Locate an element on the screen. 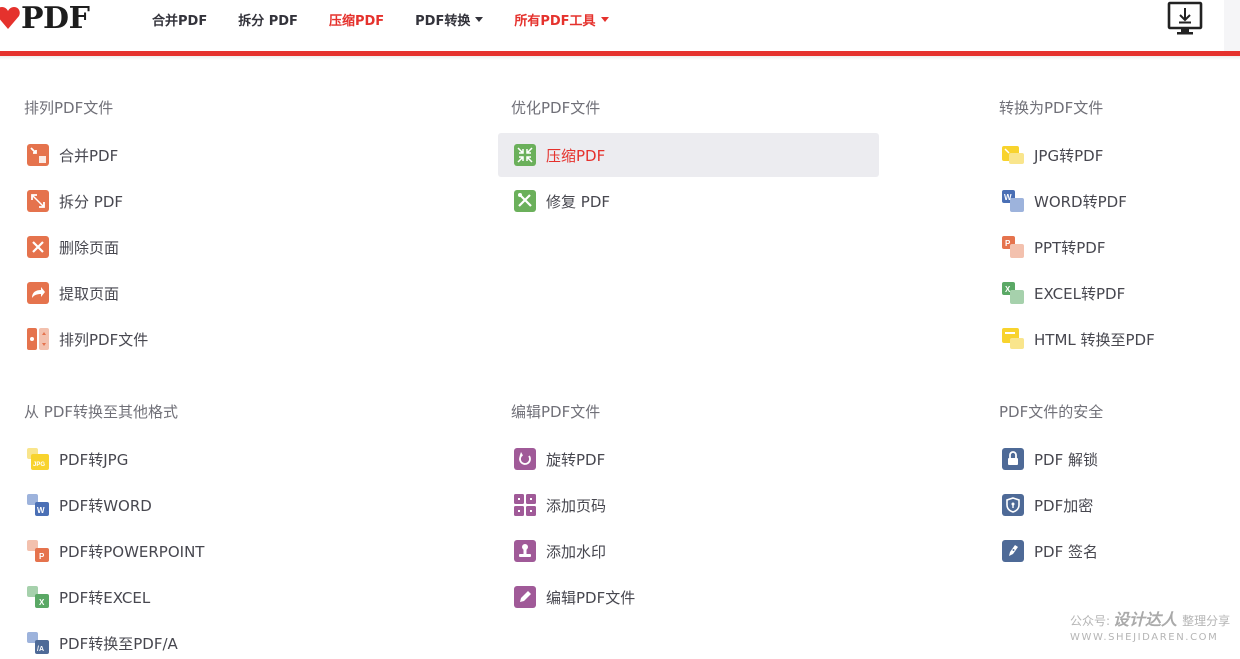 This screenshot has height=659, width=1240. watermark-prefix: 公众号: is located at coordinates (1090, 621).